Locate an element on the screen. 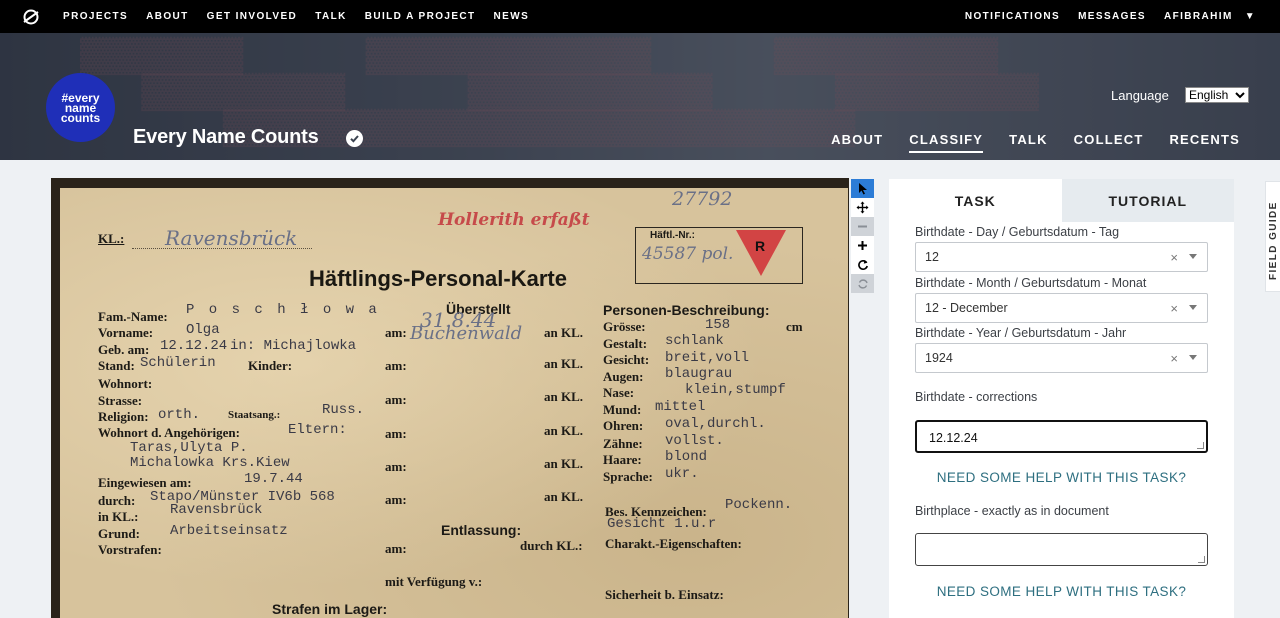  kl-line is located at coordinates (222, 248).